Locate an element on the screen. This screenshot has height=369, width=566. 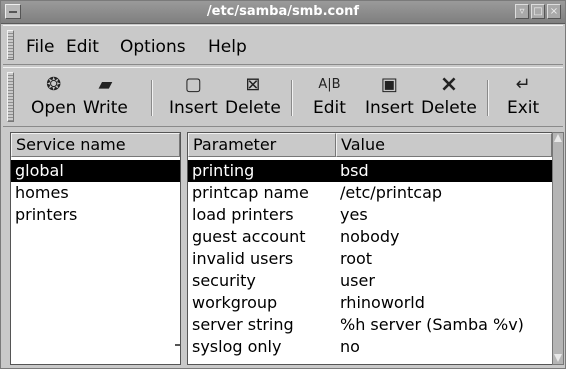
delete-service-icon: ⊠ is located at coordinates (253, 84).